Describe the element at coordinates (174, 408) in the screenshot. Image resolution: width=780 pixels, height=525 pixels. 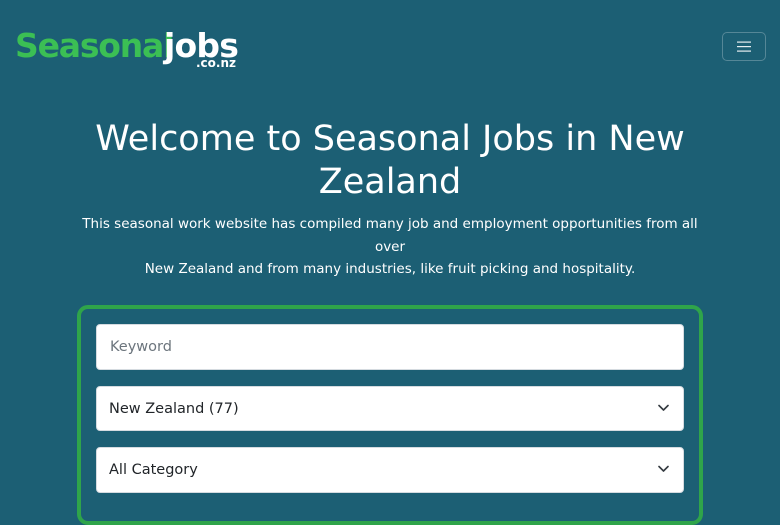
I see `region-select-value: New Zealand (77)` at that location.